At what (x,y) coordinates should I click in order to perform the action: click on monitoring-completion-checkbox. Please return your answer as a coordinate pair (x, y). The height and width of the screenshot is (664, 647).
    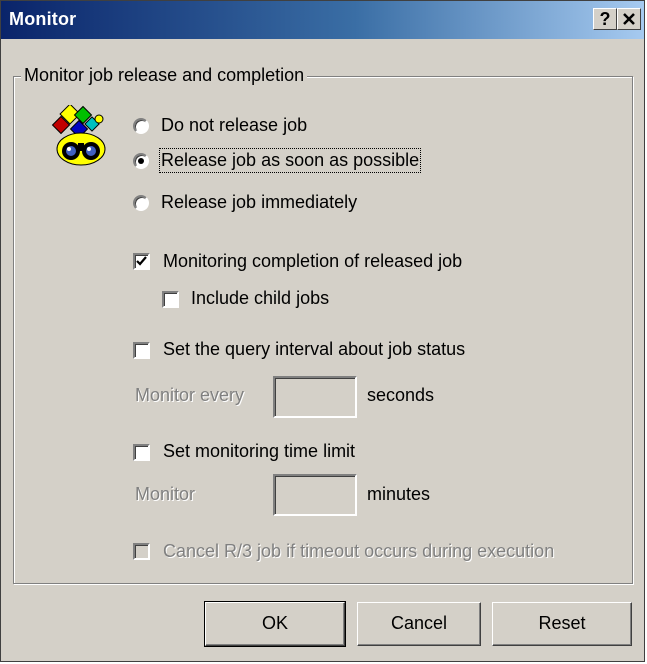
    Looking at the image, I should click on (141, 261).